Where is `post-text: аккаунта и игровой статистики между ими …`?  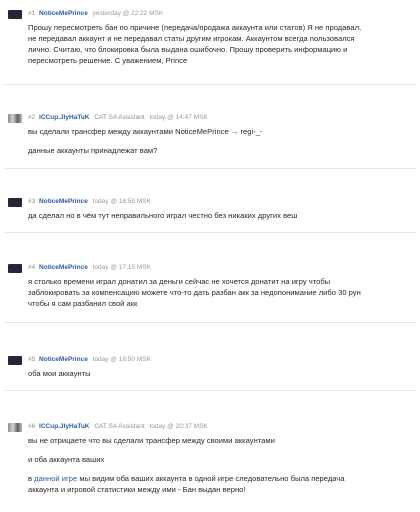 post-text: аккаунта и игровой статистики между ими … is located at coordinates (137, 489).